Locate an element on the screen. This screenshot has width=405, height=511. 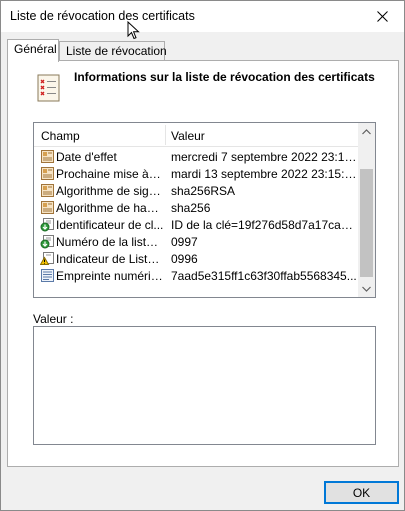
window-title: Liste de révocation des certificats is located at coordinates (102, 16).